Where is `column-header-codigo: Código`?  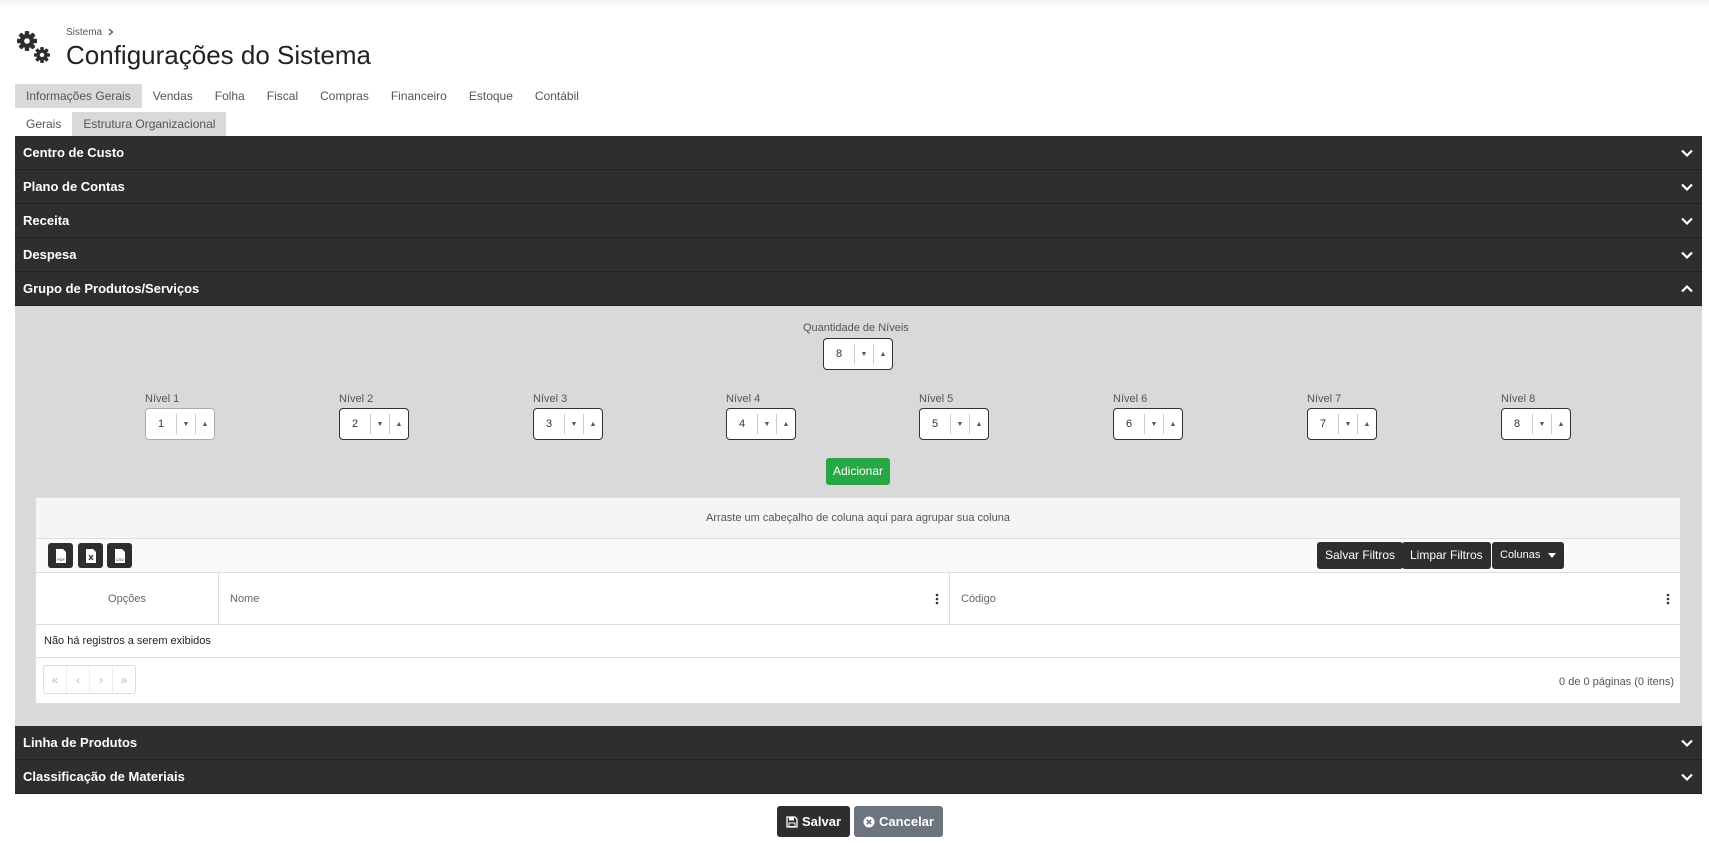 column-header-codigo: Código is located at coordinates (1315, 598).